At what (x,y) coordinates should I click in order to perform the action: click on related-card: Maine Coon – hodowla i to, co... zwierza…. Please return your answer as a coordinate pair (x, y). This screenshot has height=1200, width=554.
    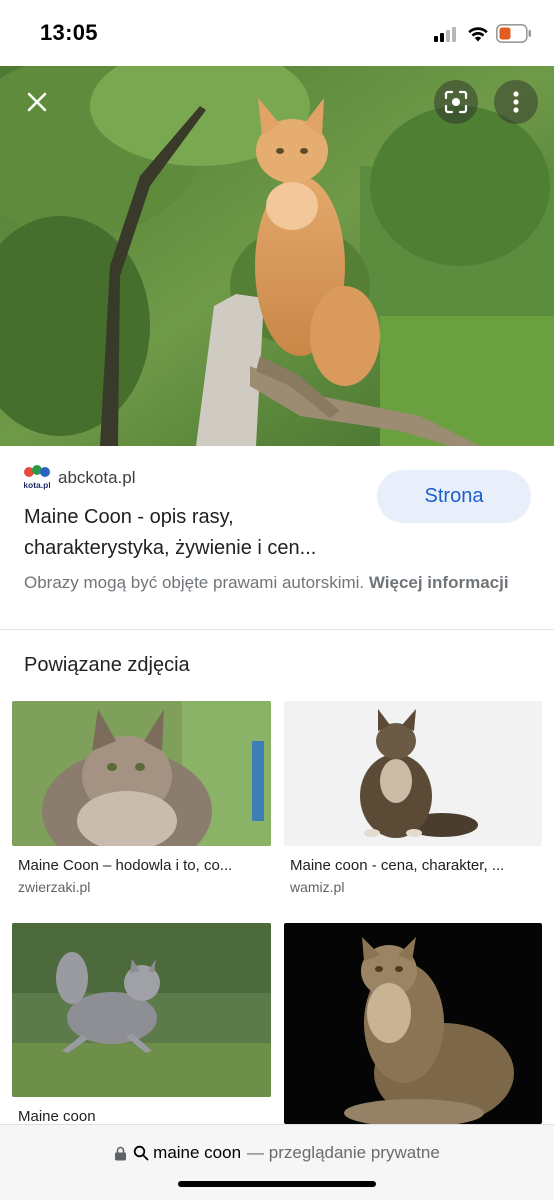
    Looking at the image, I should click on (141, 801).